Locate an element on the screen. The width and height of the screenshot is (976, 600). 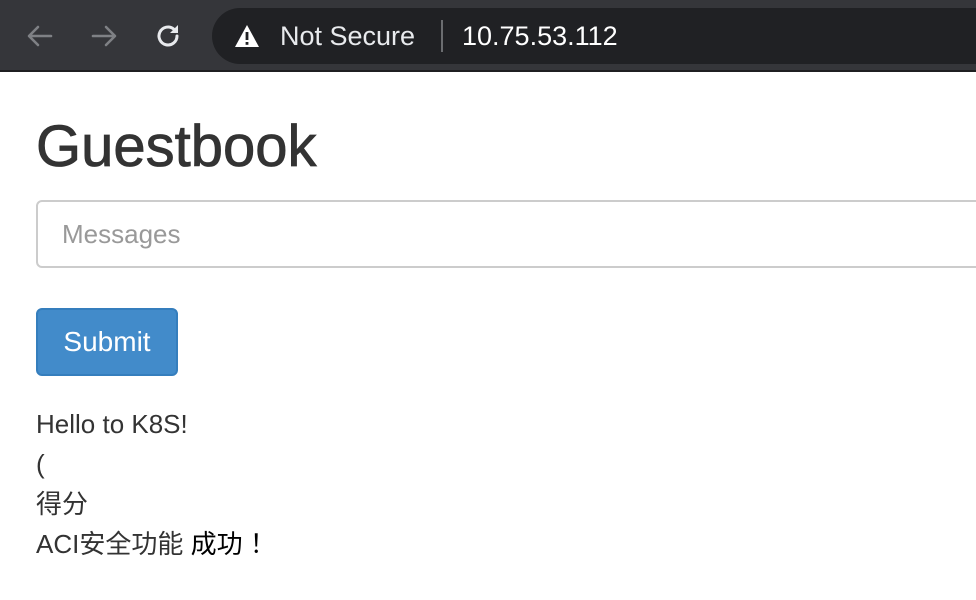
submit-button: Submit is located at coordinates (107, 342).